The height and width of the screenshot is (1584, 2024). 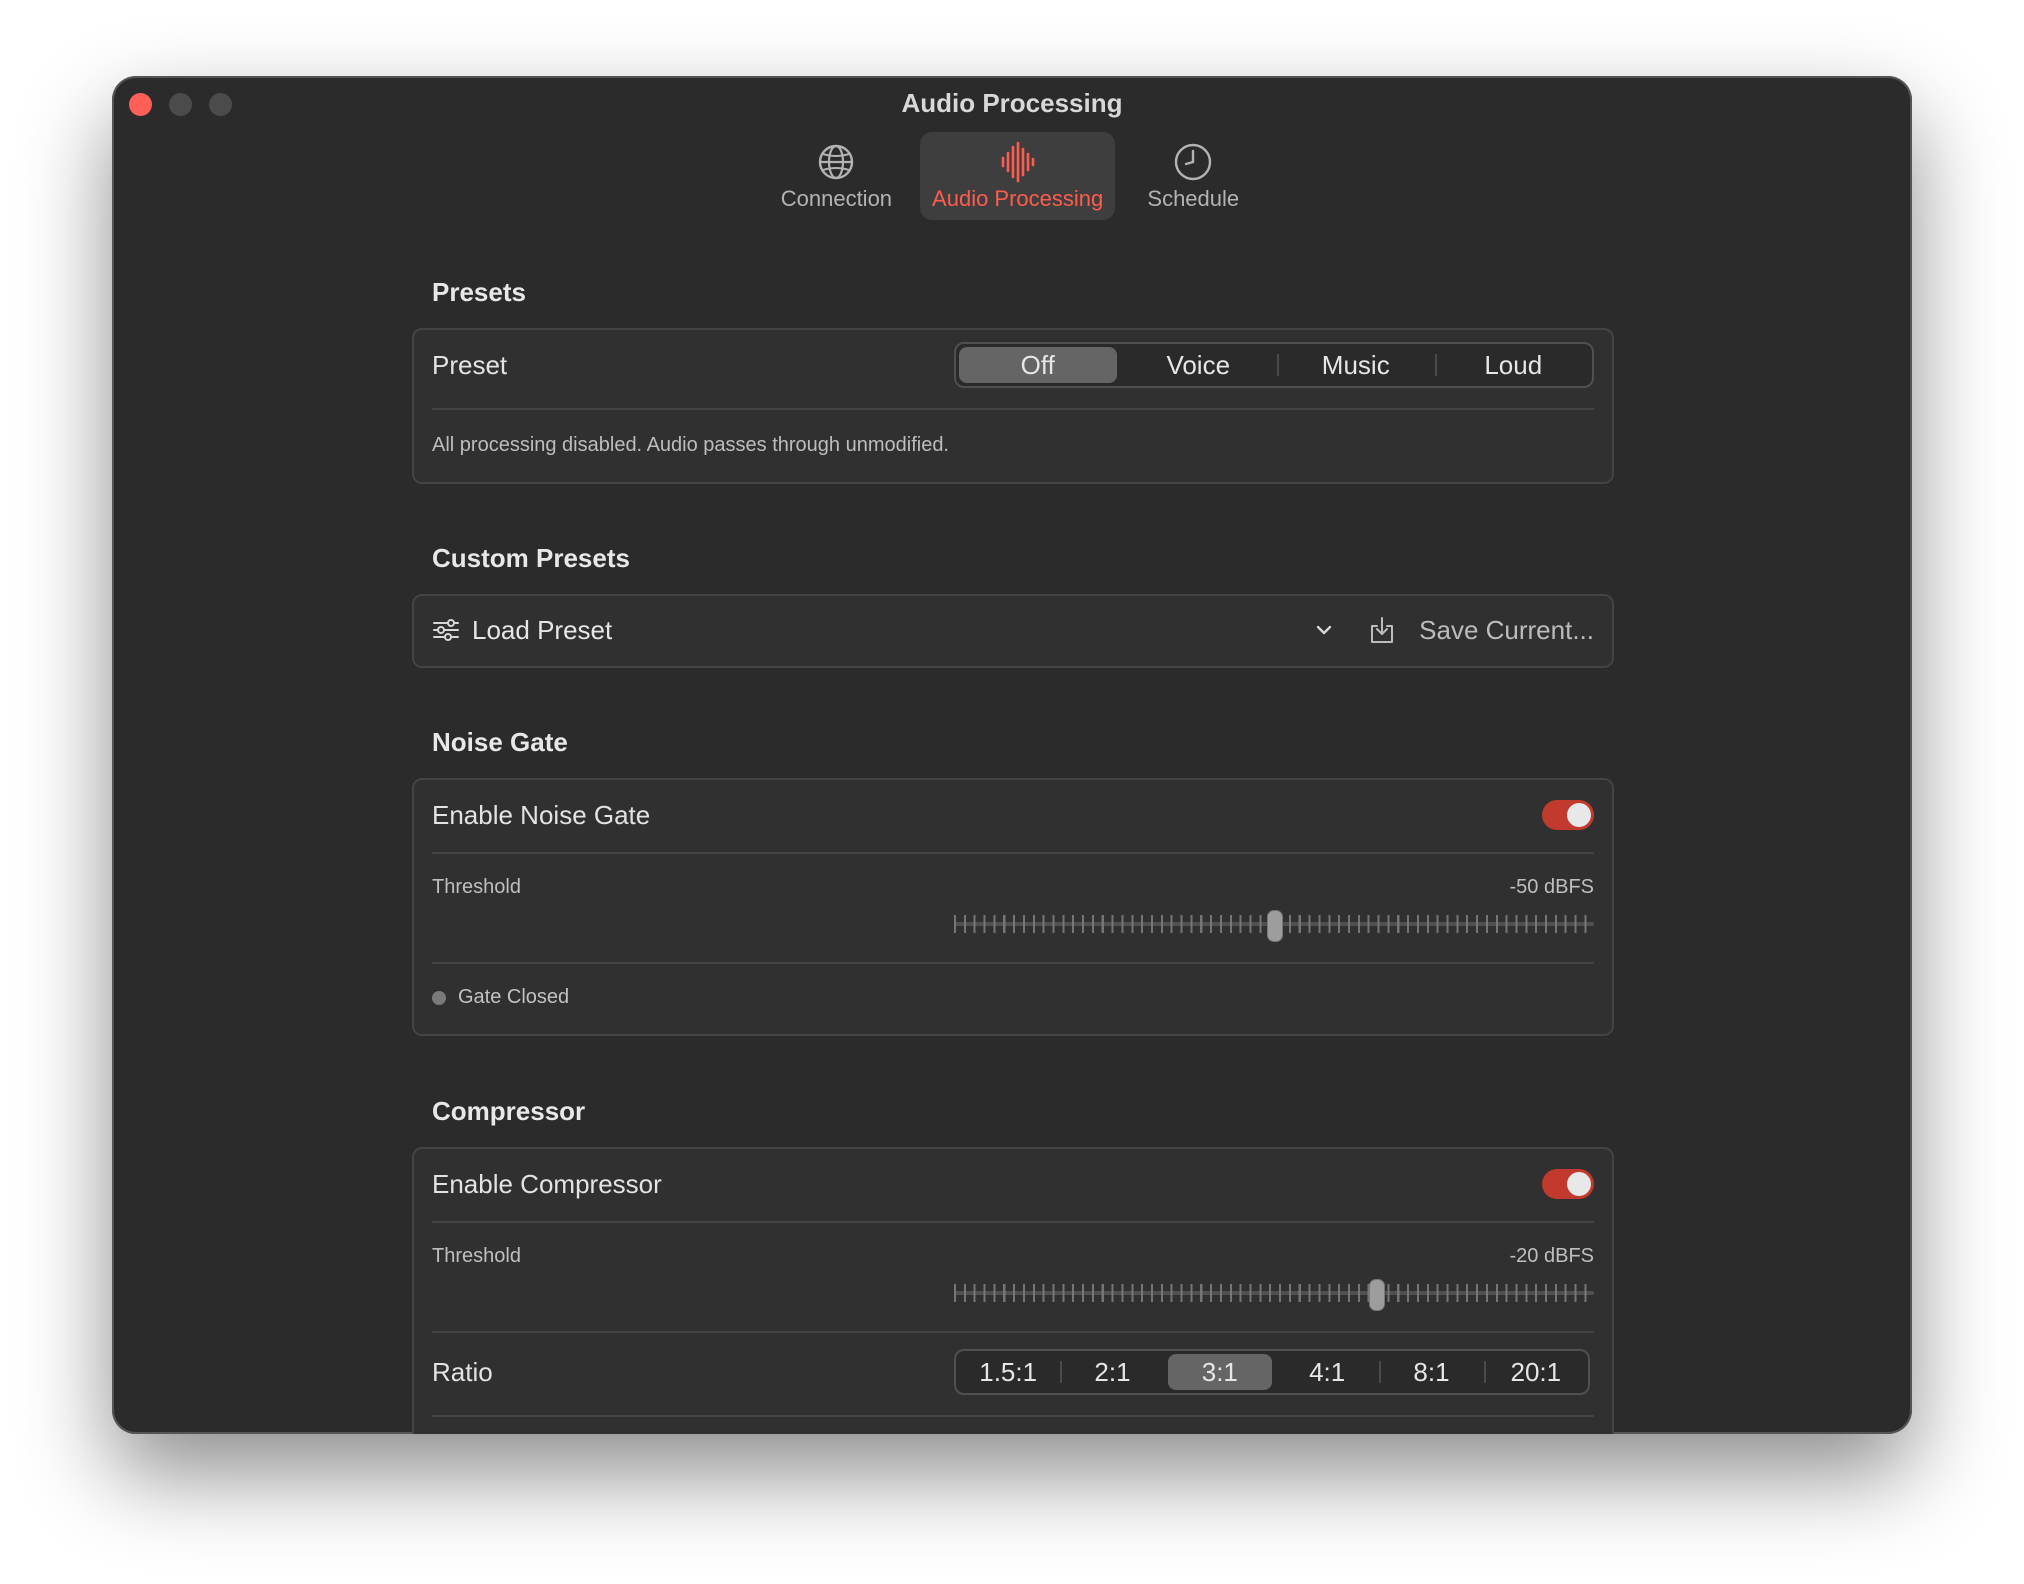 I want to click on tab-connection: Connection, so click(x=836, y=176).